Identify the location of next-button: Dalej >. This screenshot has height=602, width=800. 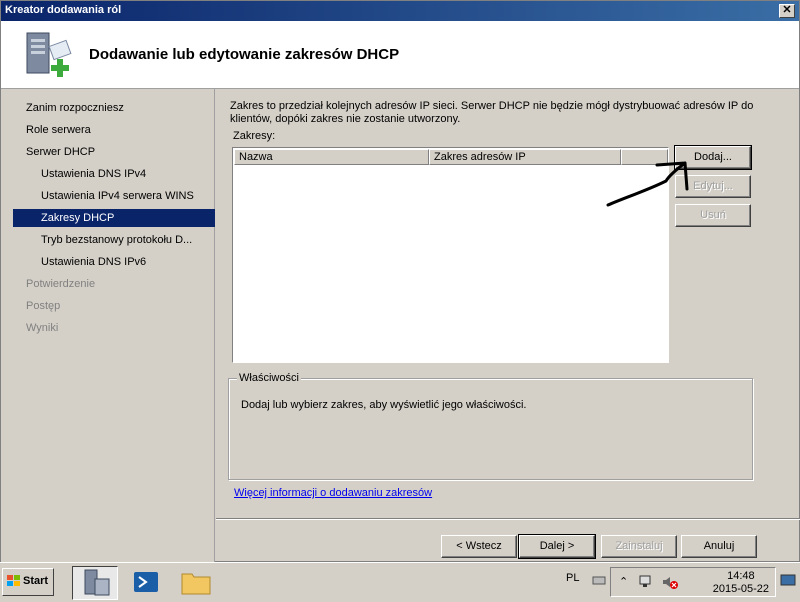
(557, 546).